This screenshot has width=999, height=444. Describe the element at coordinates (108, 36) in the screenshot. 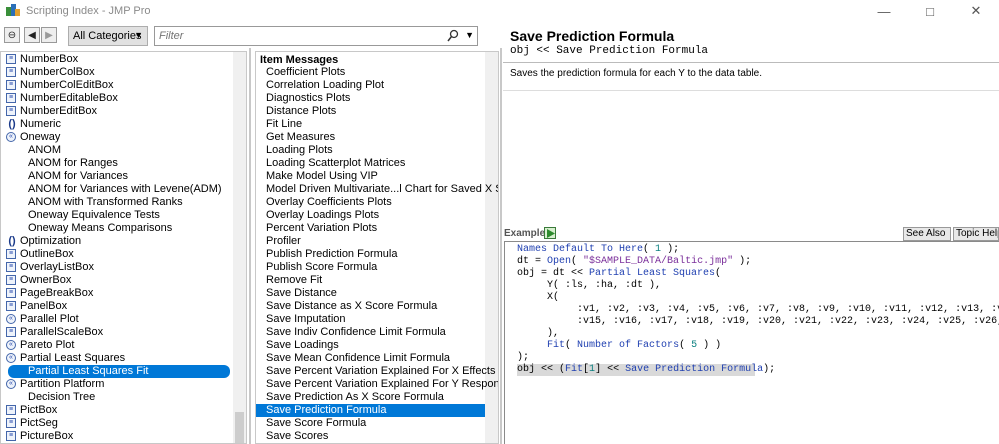

I see `category-select: All Categories ▼` at that location.